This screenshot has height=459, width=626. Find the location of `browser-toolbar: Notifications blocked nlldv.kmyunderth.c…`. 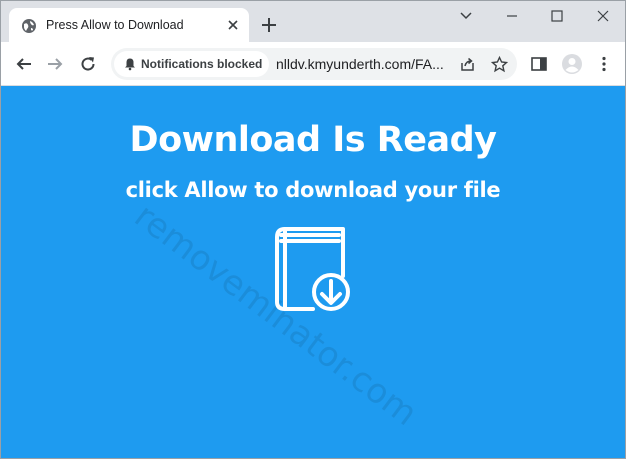

browser-toolbar: Notifications blocked nlldv.kmyunderth.c… is located at coordinates (313, 64).